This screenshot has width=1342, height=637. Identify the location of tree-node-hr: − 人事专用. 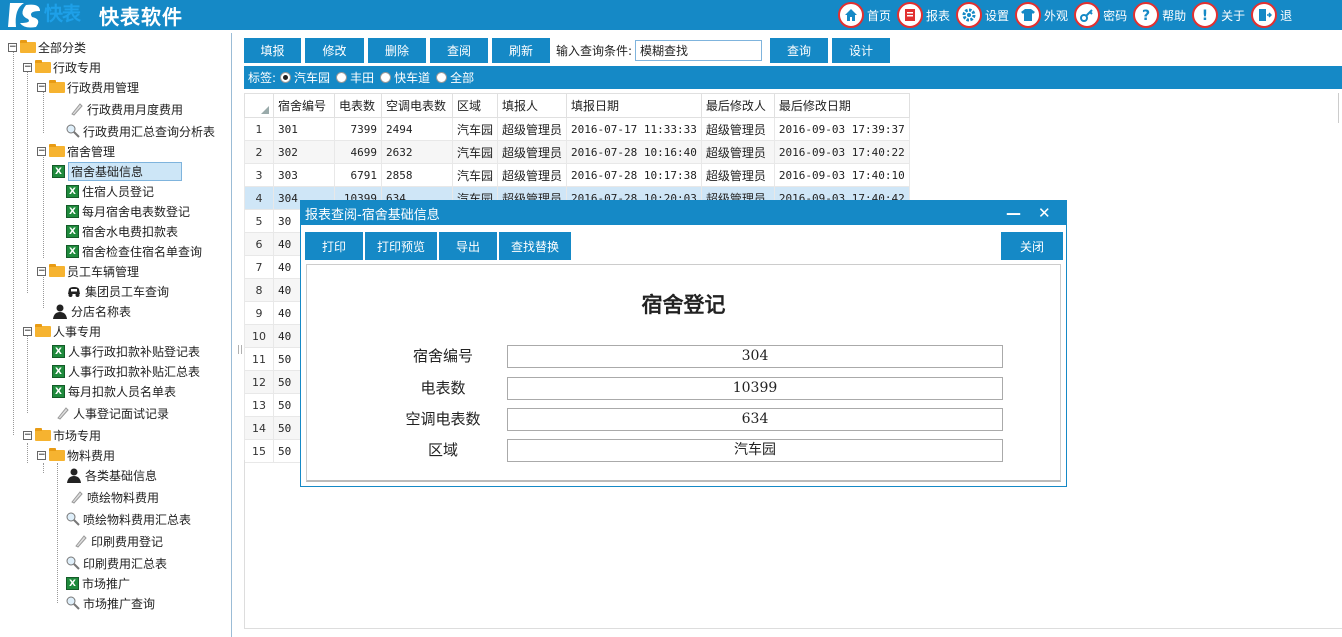
(62, 331).